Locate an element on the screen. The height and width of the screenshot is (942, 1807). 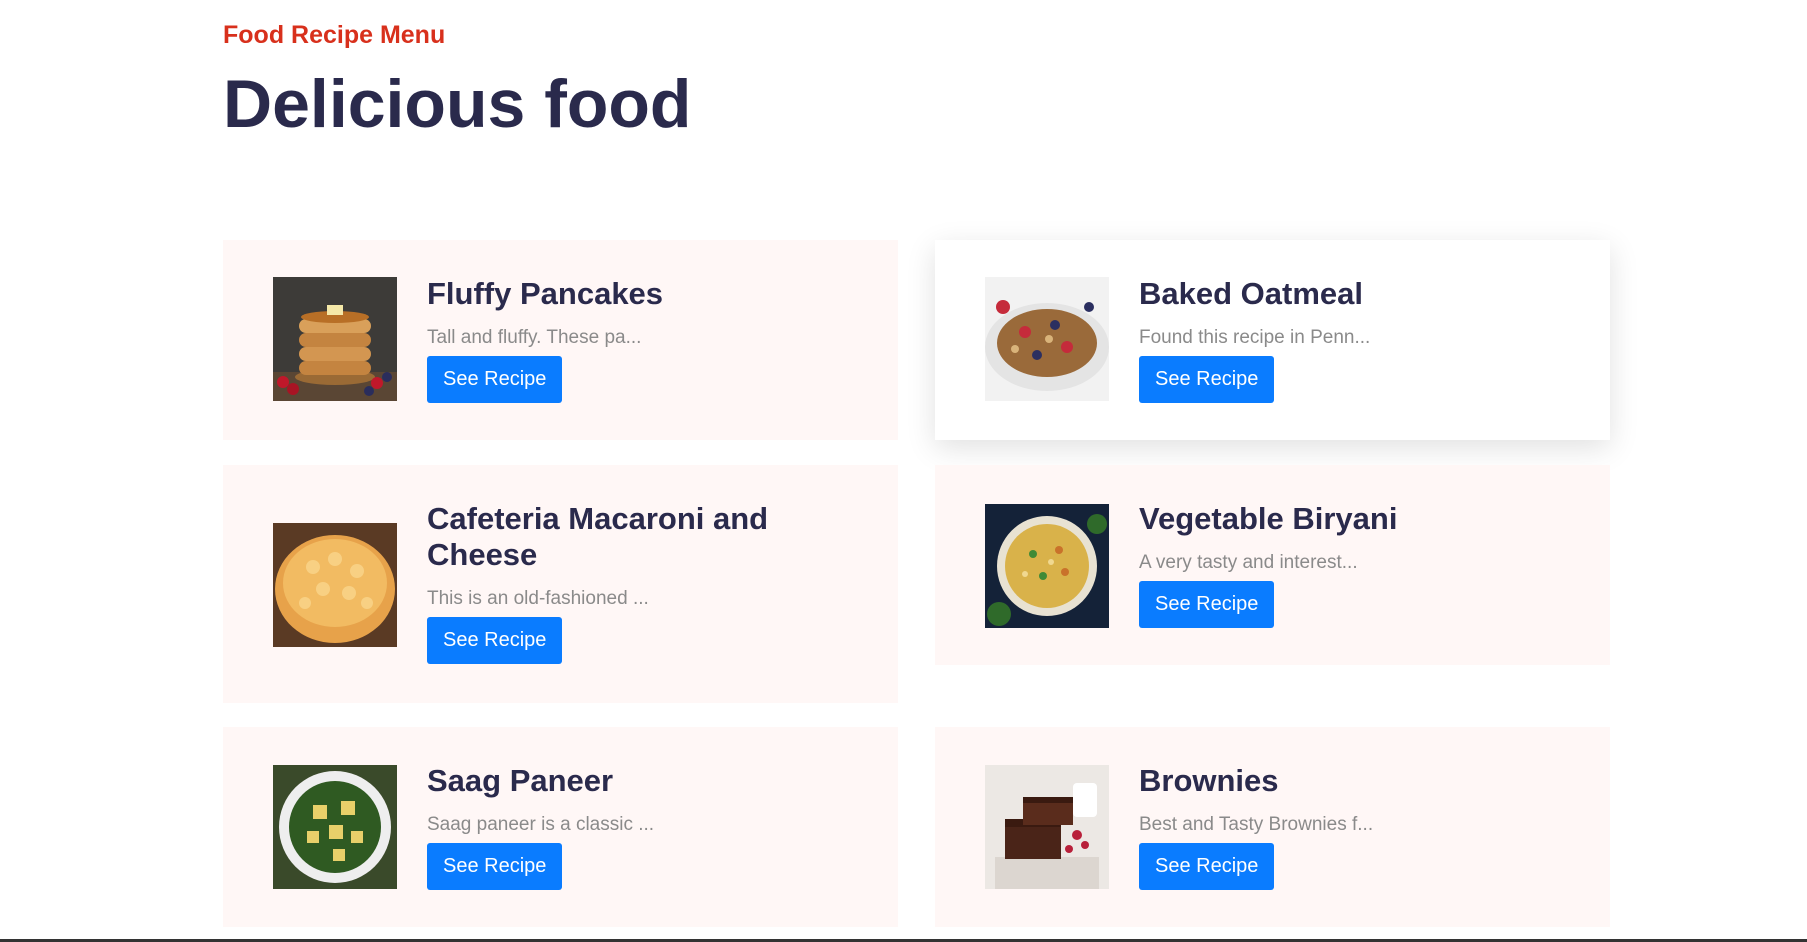
recipe-name: Baked Oatmeal is located at coordinates (1251, 293).